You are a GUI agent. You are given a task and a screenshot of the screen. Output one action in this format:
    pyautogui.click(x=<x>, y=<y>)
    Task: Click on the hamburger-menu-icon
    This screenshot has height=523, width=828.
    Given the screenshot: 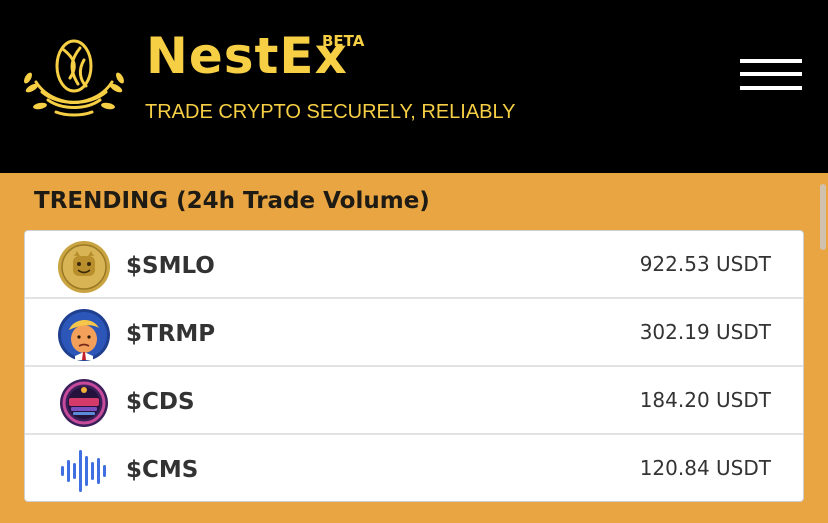 What is the action you would take?
    pyautogui.click(x=771, y=76)
    